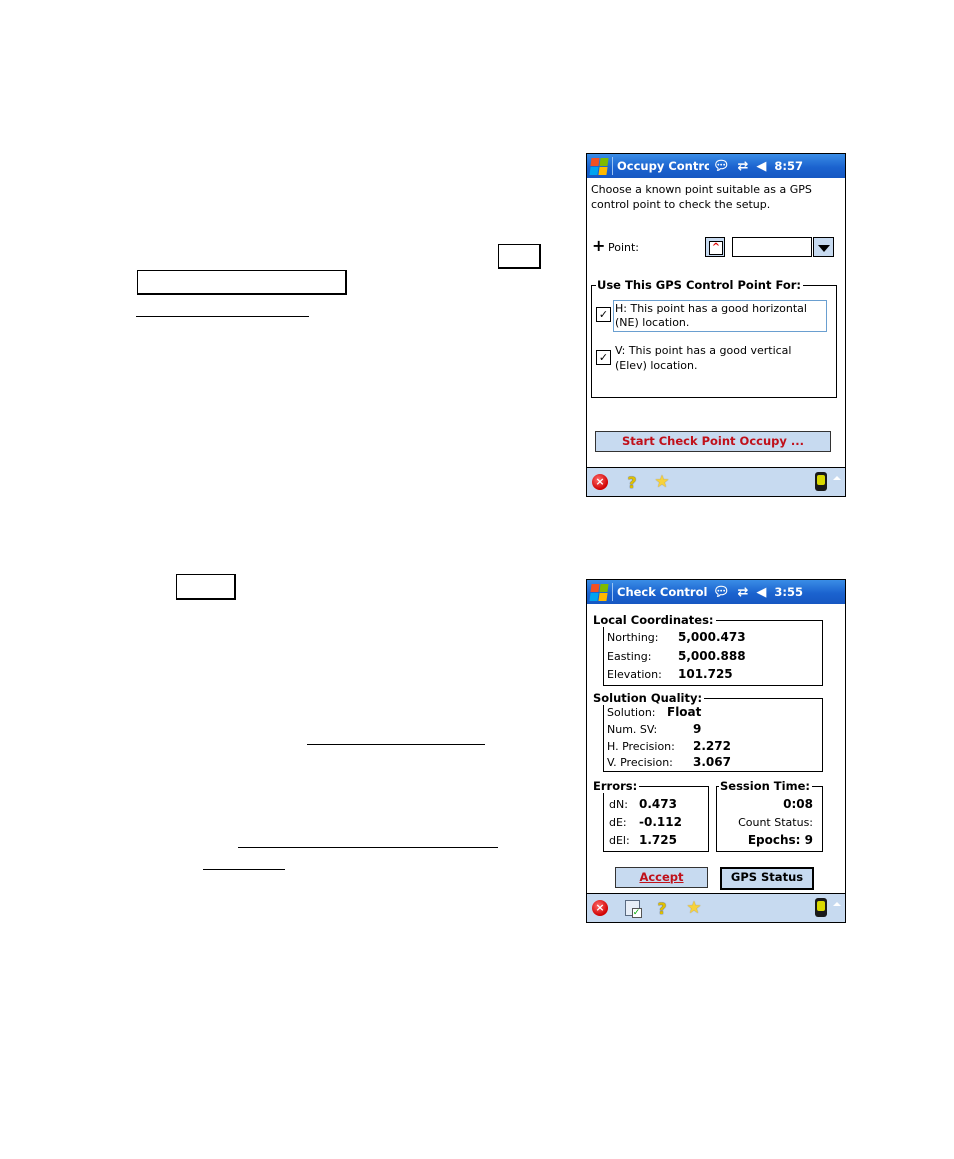 Image resolution: width=954 pixels, height=1159 pixels. What do you see at coordinates (700, 285) in the screenshot?
I see `group-title: Use This GPS Control Point For:` at bounding box center [700, 285].